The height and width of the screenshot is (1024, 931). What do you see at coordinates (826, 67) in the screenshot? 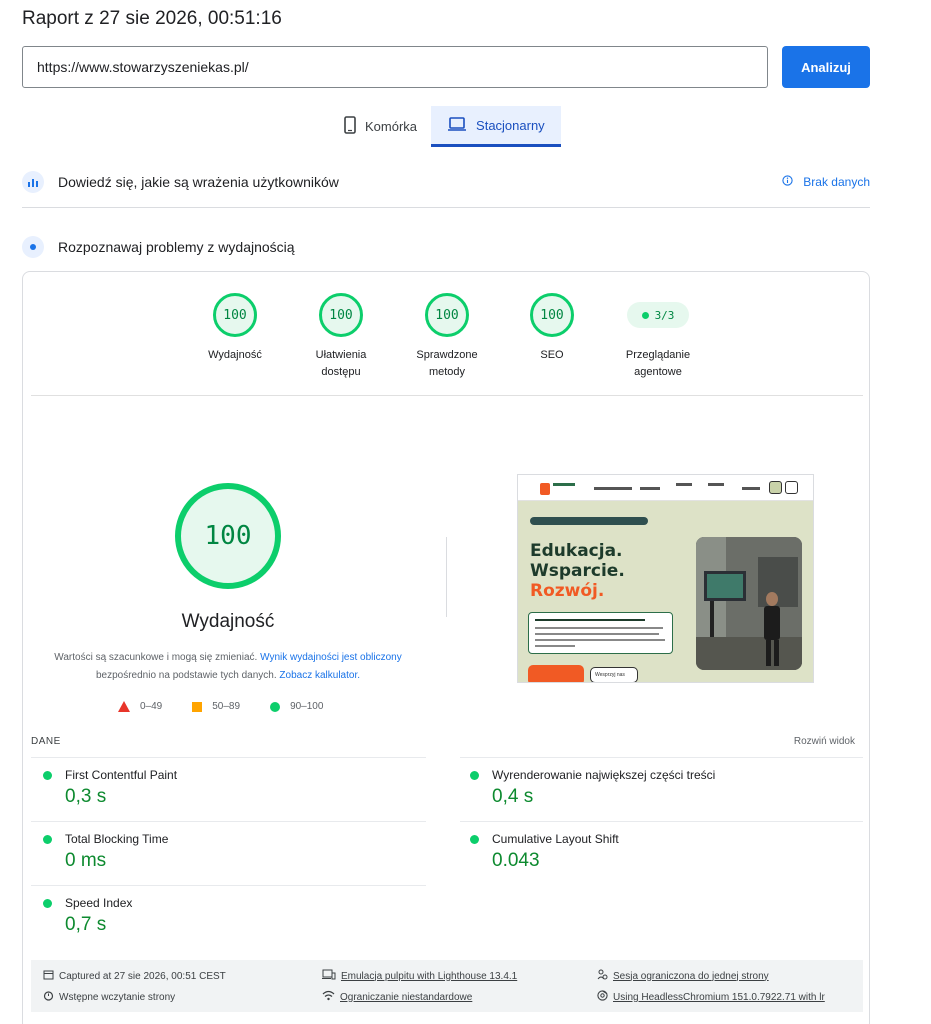
I see `analyze-button: Analizuj` at bounding box center [826, 67].